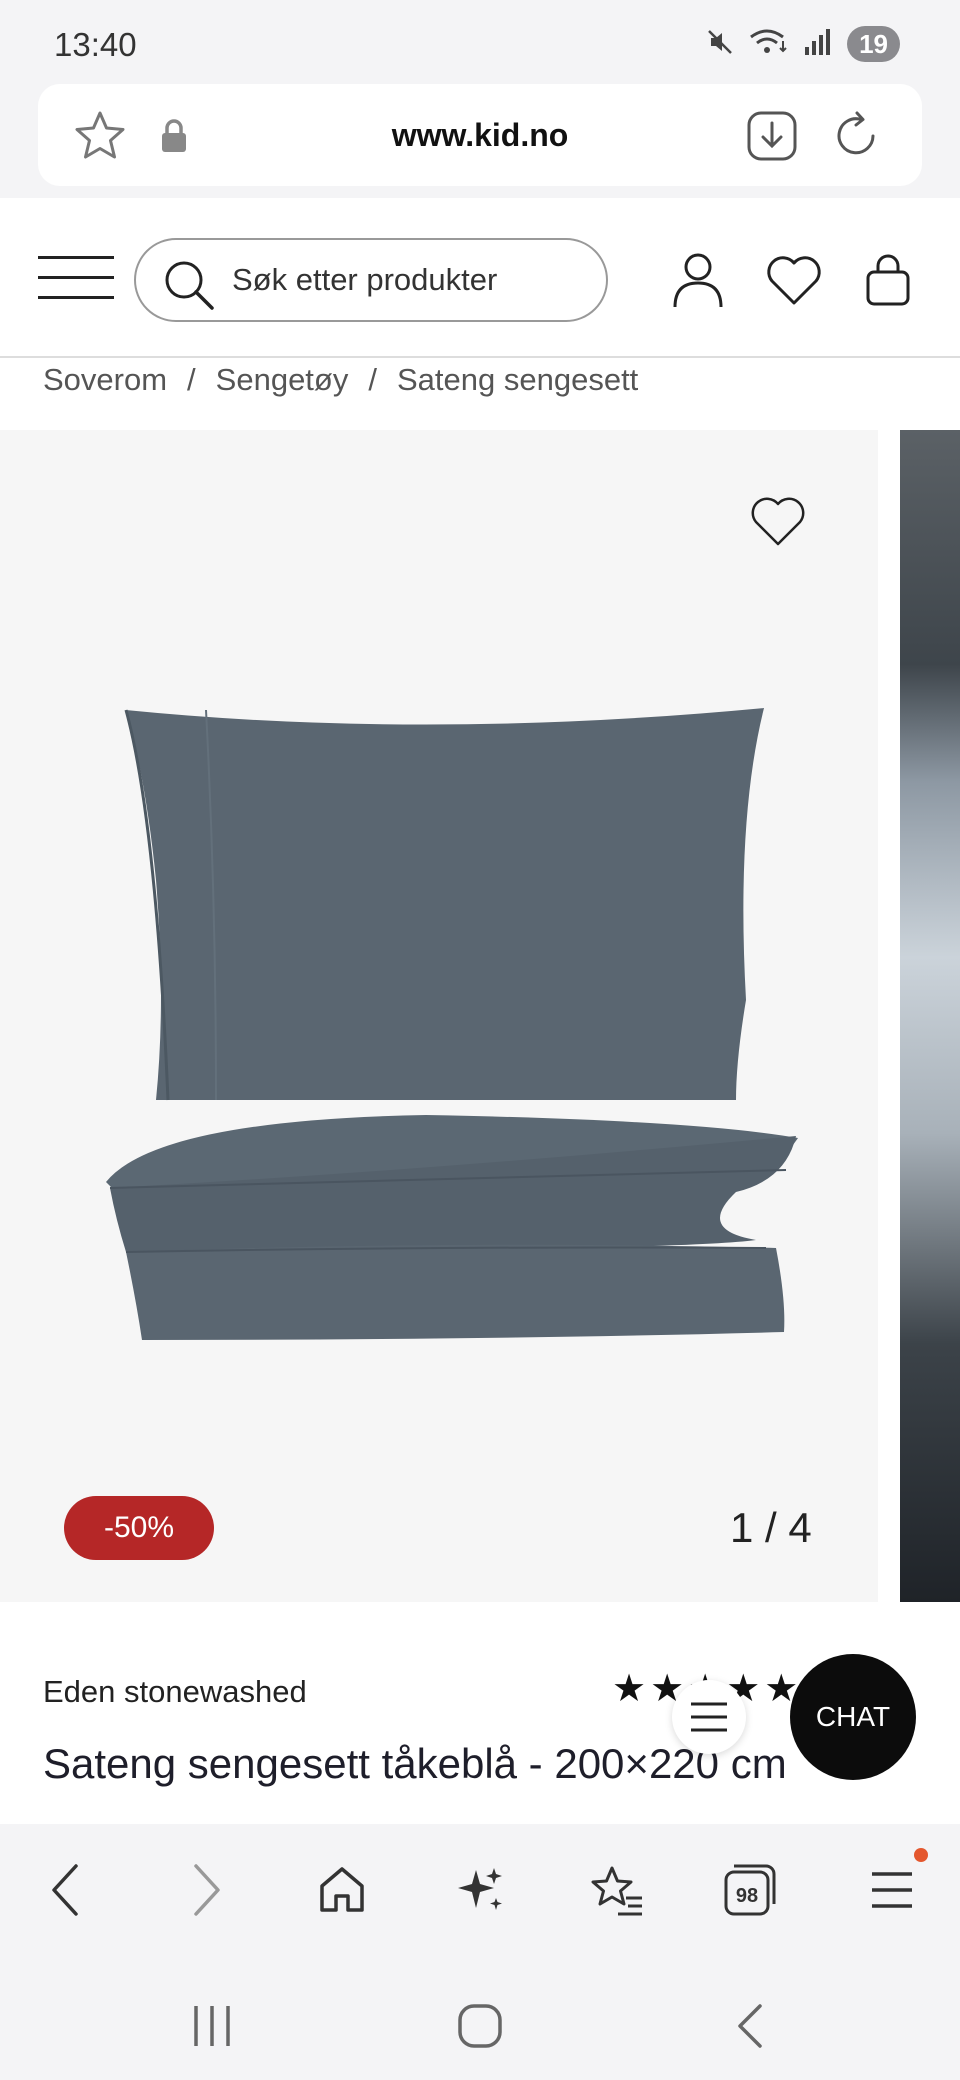 The image size is (960, 2080). I want to click on system-home-icon, so click(480, 2026).